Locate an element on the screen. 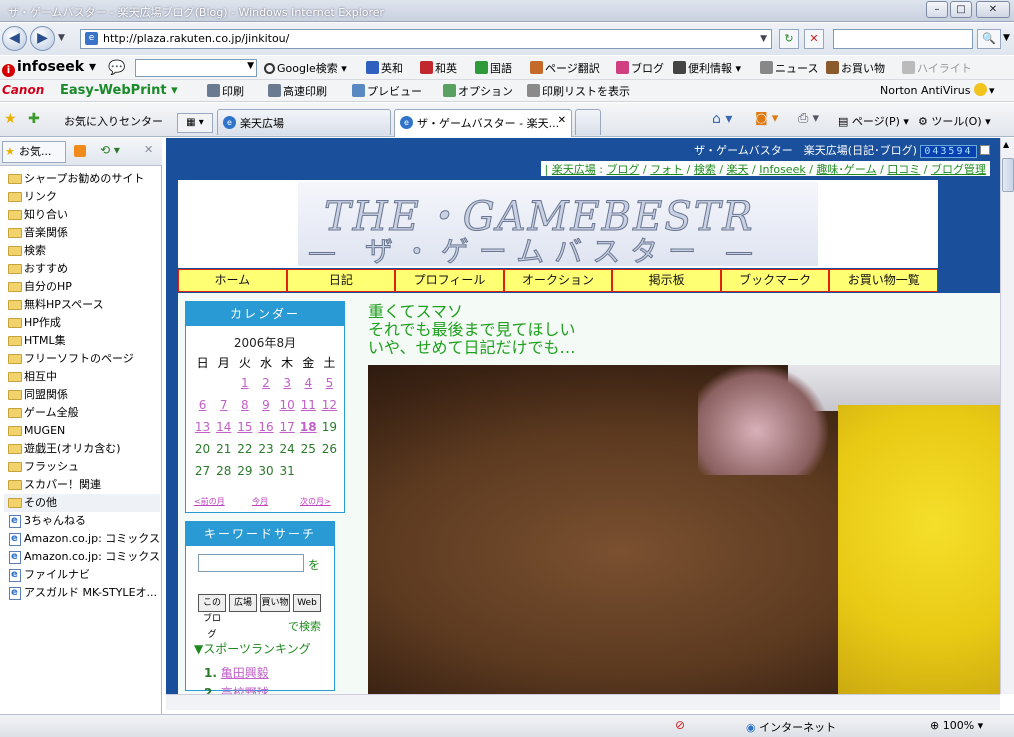  search-options-icon: ▼ is located at coordinates (1006, 38).